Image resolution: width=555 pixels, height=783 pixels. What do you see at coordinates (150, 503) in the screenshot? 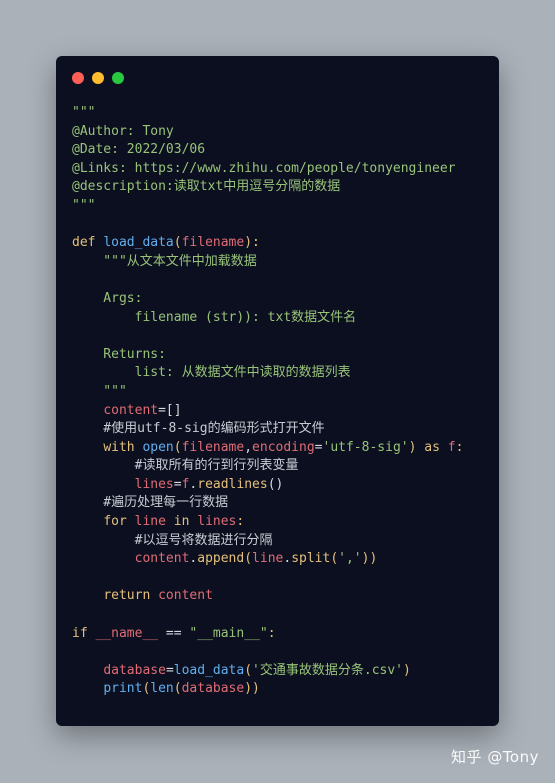
I see `code-token: #遍历处理每一行数据` at bounding box center [150, 503].